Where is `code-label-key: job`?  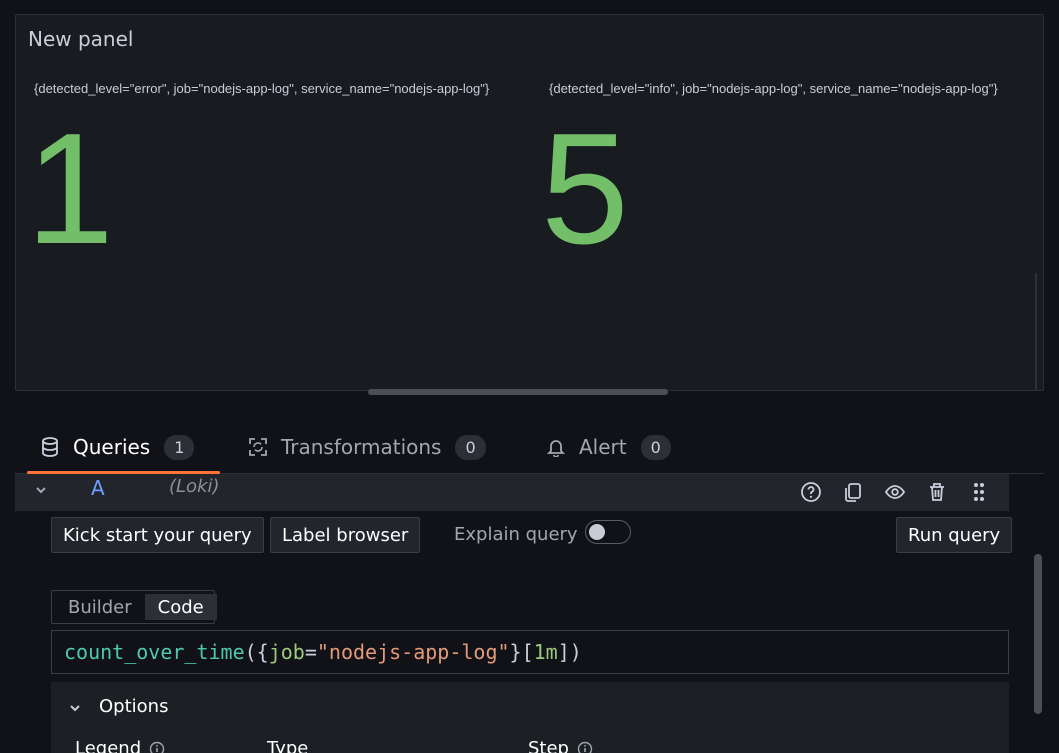 code-label-key: job is located at coordinates (286, 652).